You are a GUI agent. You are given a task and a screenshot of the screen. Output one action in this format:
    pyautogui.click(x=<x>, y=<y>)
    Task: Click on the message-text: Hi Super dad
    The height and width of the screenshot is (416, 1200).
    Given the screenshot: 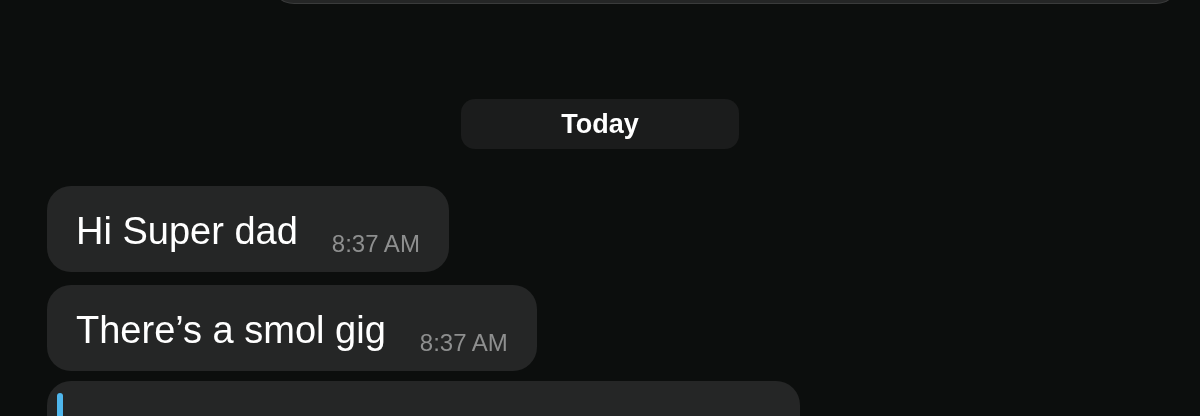 What is the action you would take?
    pyautogui.click(x=187, y=231)
    